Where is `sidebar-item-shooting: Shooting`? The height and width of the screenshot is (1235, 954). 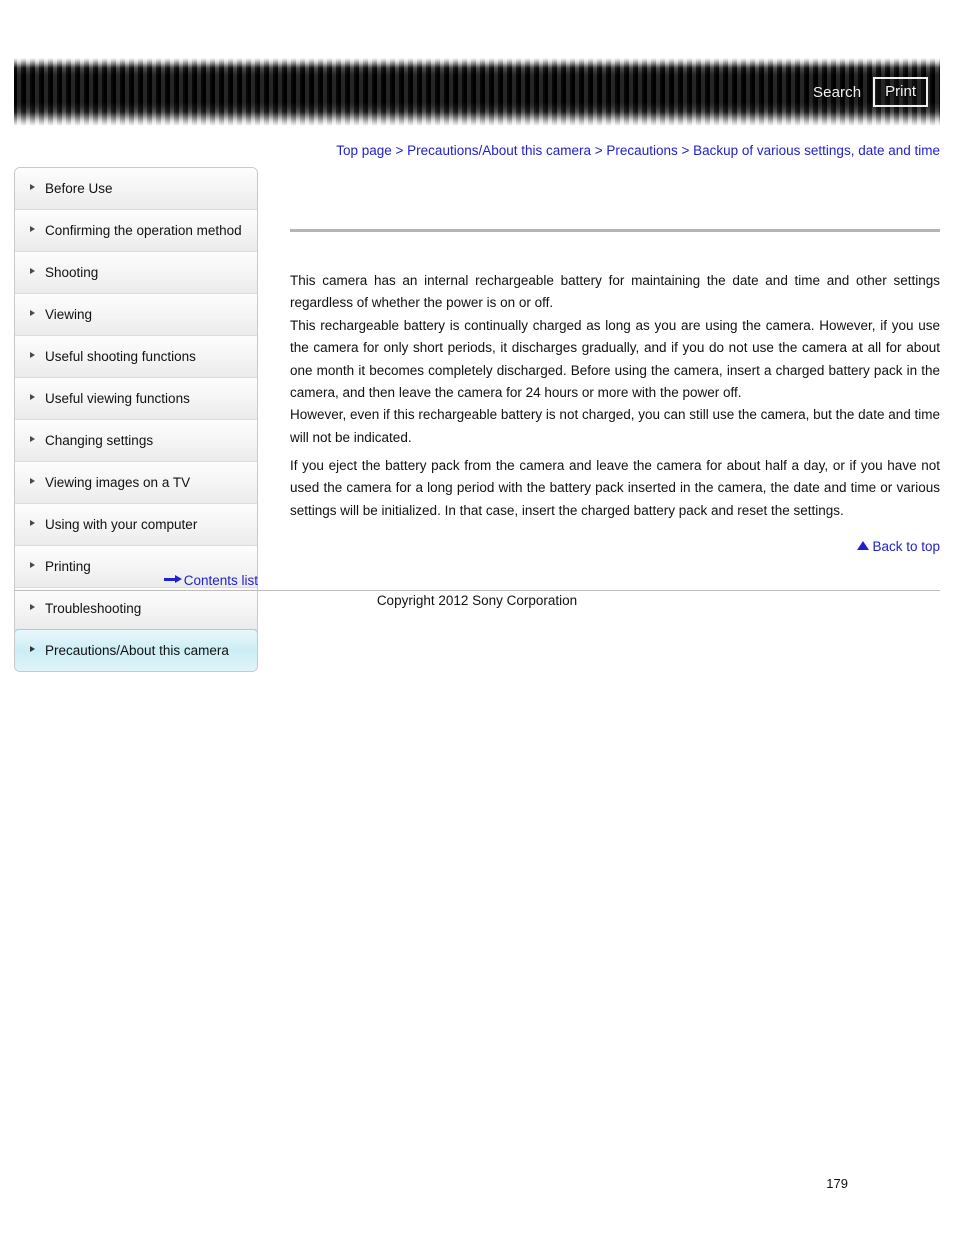 sidebar-item-shooting: Shooting is located at coordinates (136, 273).